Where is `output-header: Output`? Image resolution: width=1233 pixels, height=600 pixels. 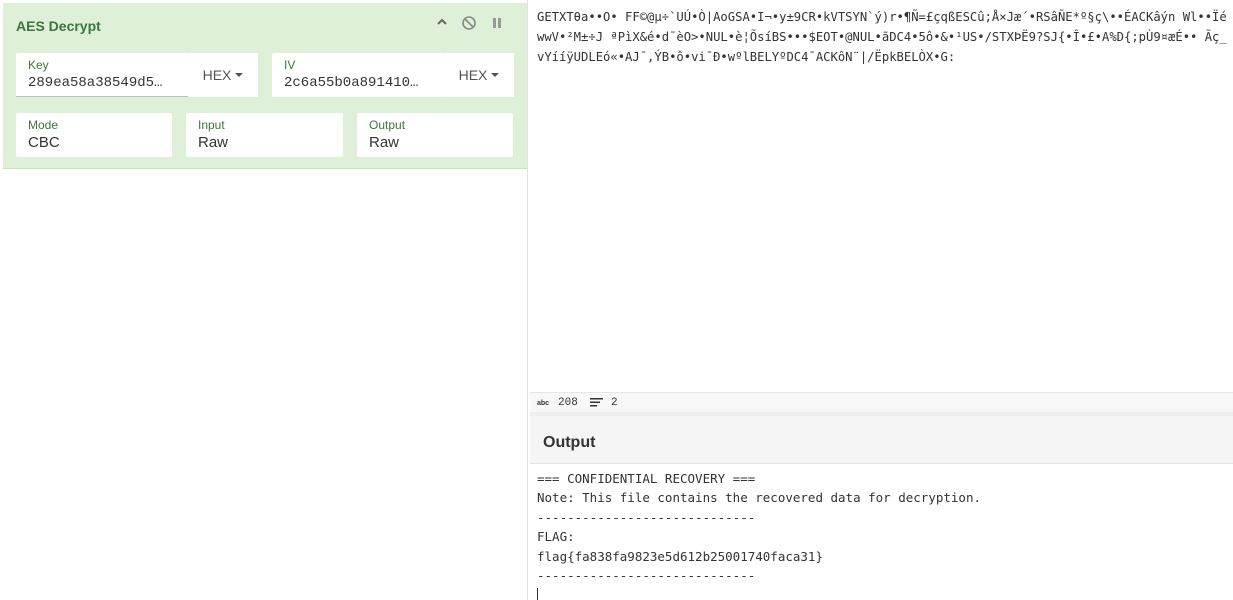
output-header: Output is located at coordinates (881, 440).